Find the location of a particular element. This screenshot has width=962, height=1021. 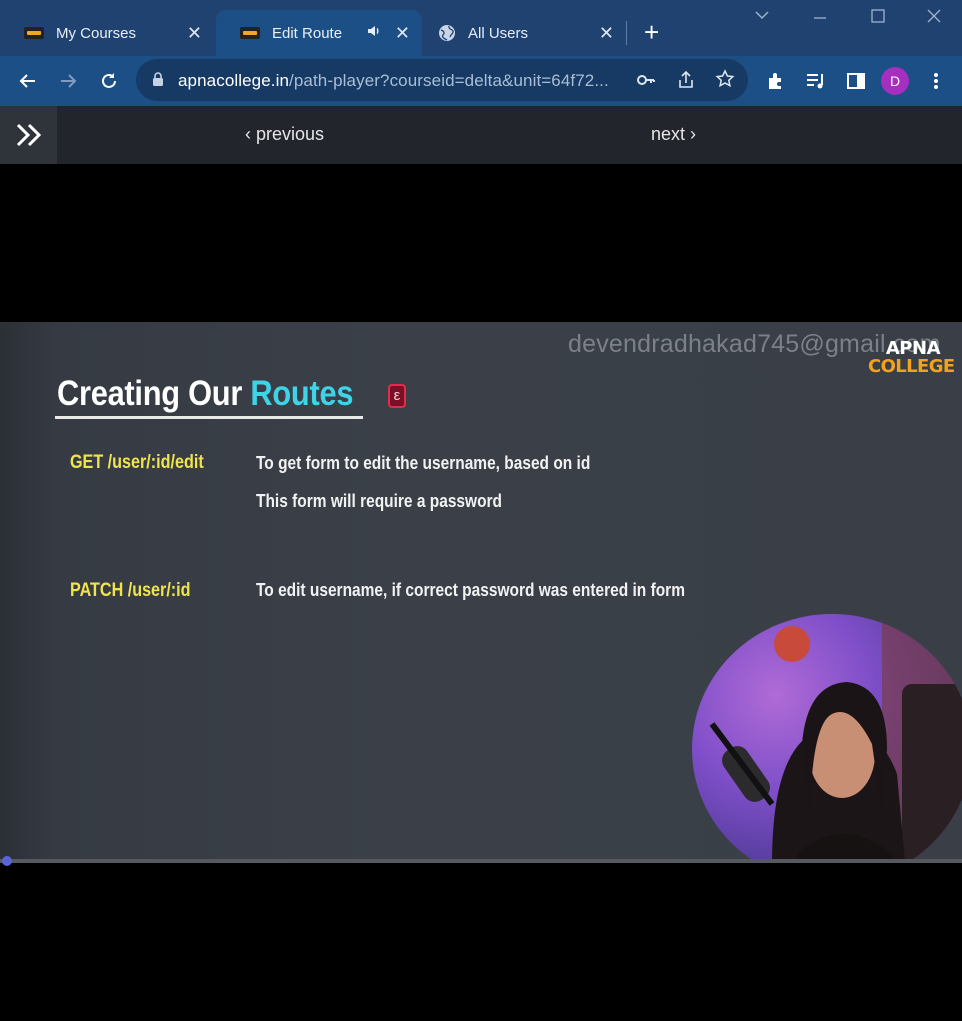

tab-all-users: All Users ✕ is located at coordinates (525, 33).